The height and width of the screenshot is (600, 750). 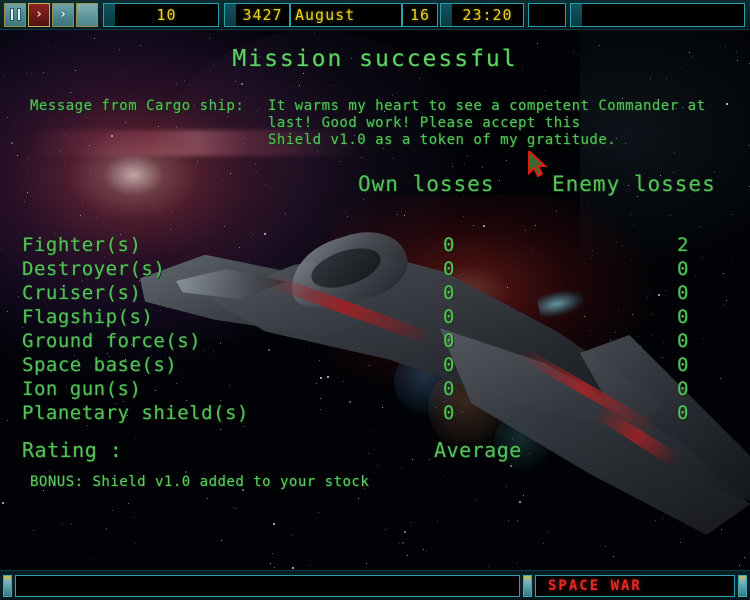 What do you see at coordinates (527, 585) in the screenshot?
I see `middle-scroll-knob` at bounding box center [527, 585].